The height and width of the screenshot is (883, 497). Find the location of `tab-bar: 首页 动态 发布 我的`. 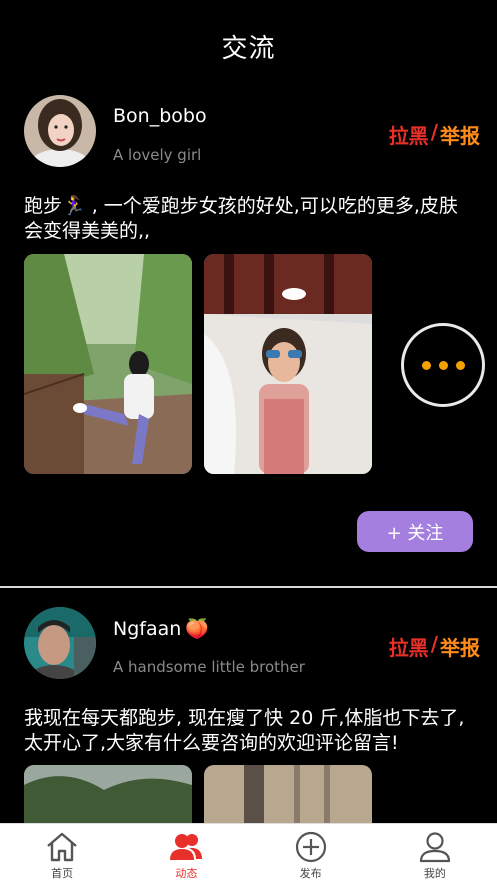

tab-bar: 首页 动态 发布 我的 is located at coordinates (248, 853).